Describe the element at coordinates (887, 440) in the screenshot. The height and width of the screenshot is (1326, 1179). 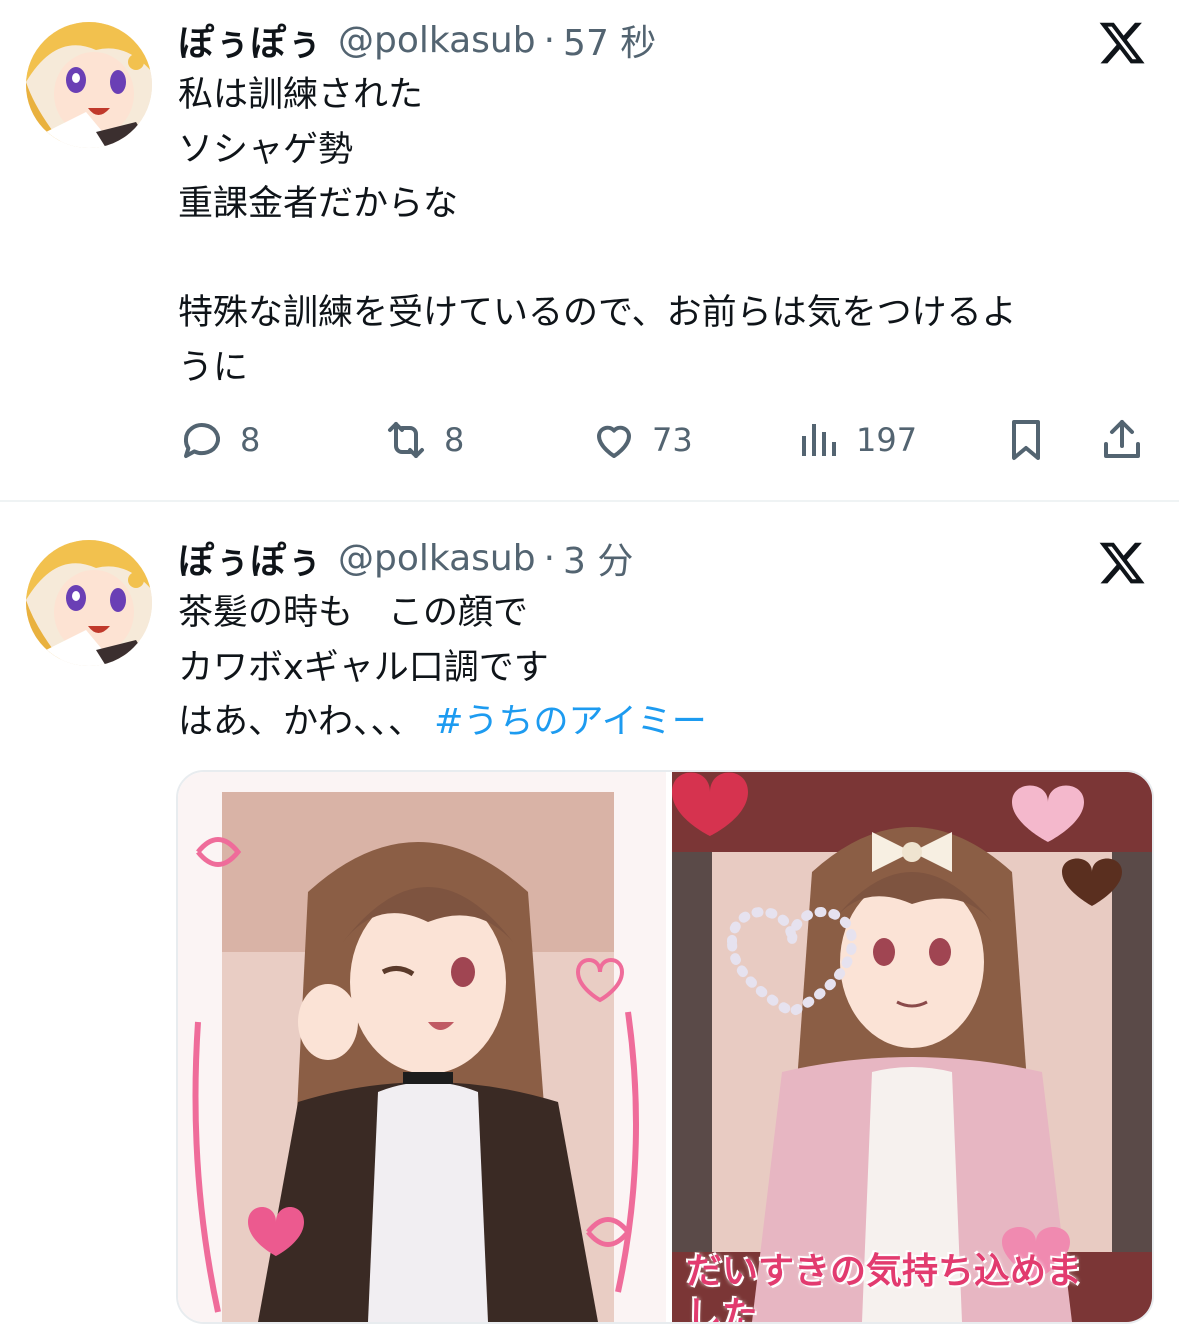
I see `views-count: 197` at that location.